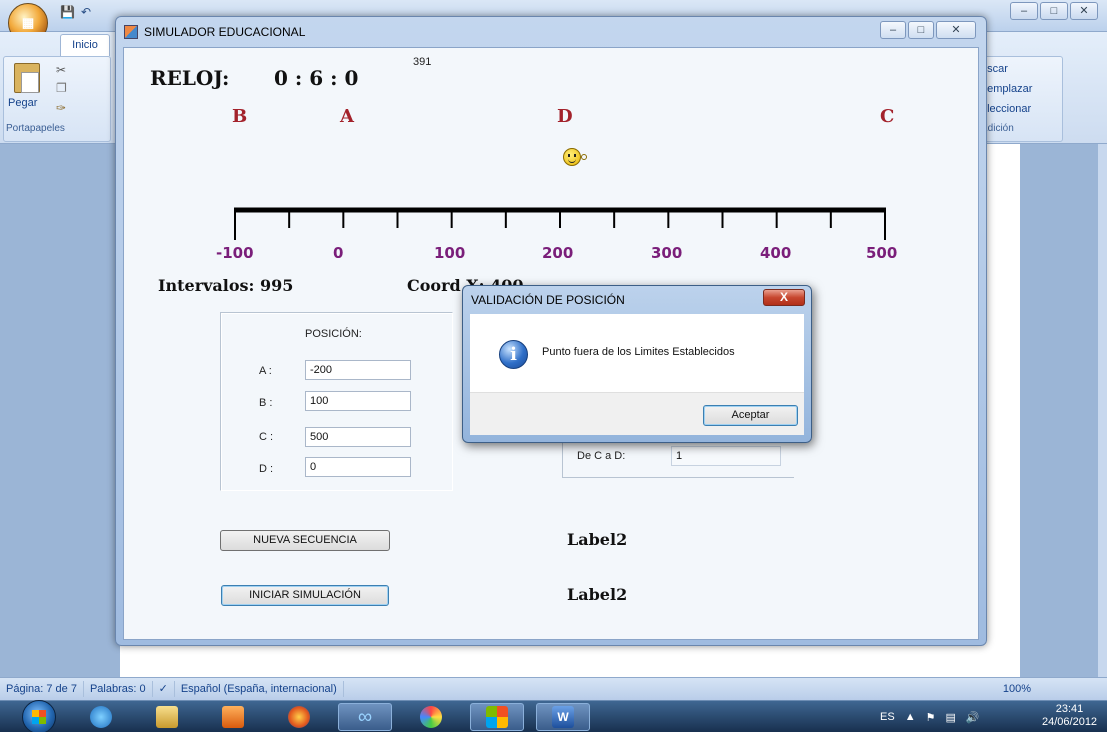 This screenshot has width=1107, height=732. Describe the element at coordinates (1006, 89) in the screenshot. I see `replace-button: eemplazar` at that location.